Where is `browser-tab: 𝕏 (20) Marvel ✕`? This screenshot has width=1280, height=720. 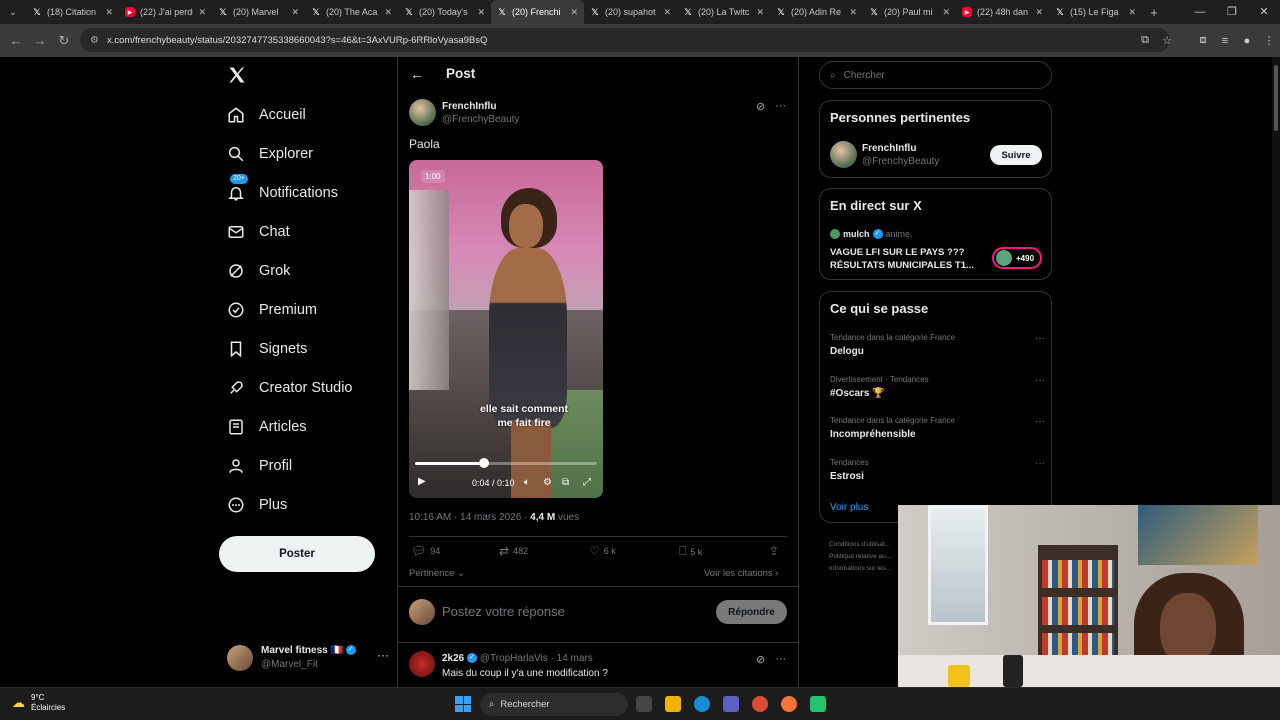 browser-tab: 𝕏 (20) Marvel ✕ is located at coordinates (258, 12).